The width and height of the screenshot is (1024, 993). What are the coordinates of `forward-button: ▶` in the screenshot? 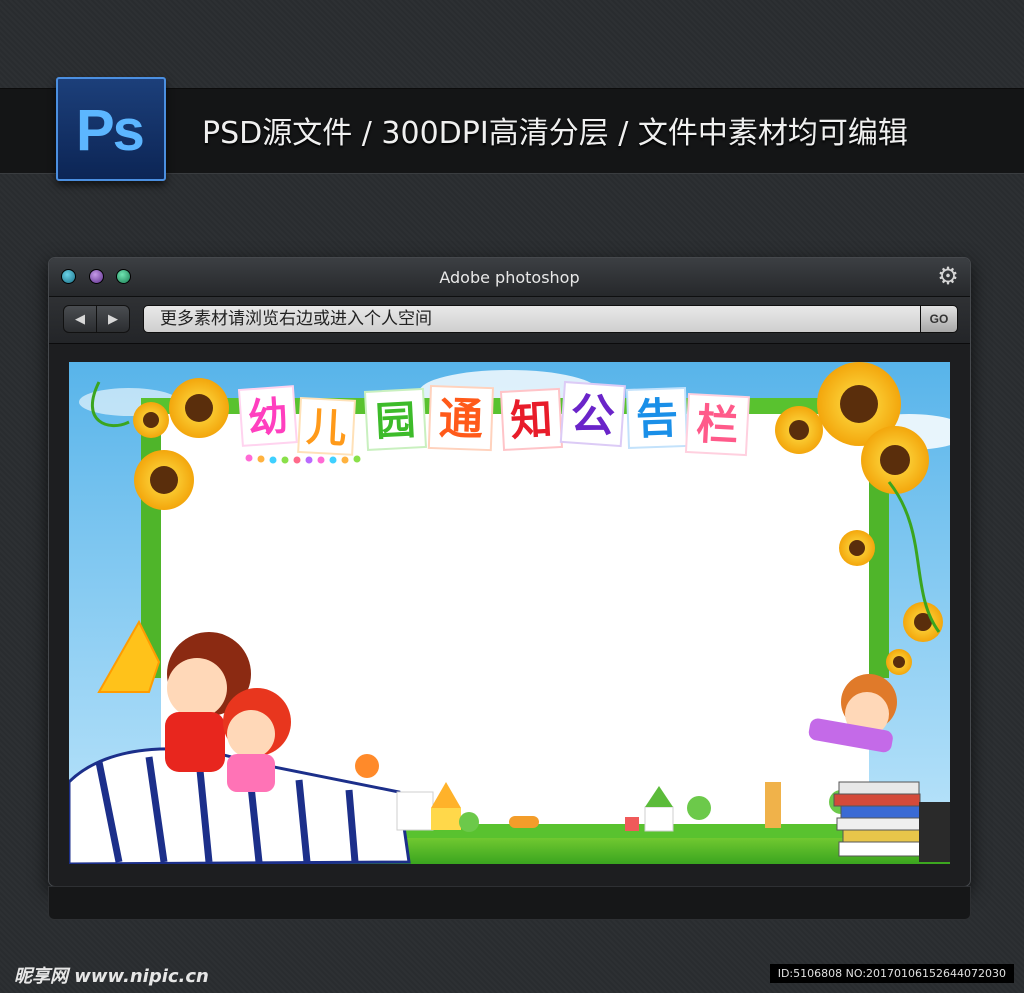 It's located at (113, 319).